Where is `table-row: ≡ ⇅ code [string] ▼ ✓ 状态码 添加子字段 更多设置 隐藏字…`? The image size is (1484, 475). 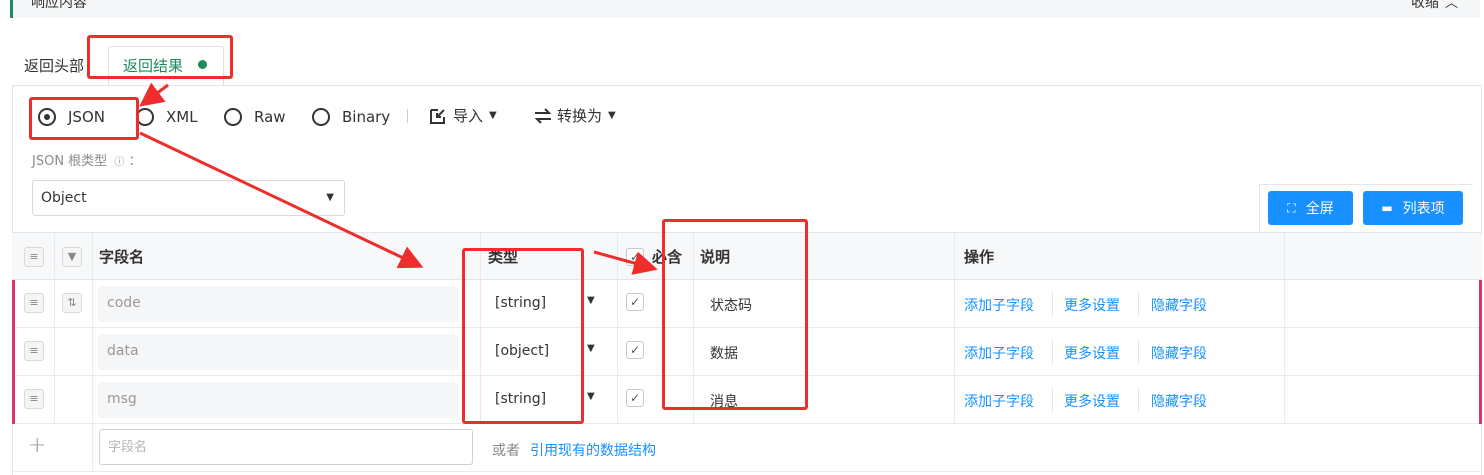 table-row: ≡ ⇅ code [string] ▼ ✓ 状态码 添加子字段 更多设置 隐藏字… is located at coordinates (747, 304).